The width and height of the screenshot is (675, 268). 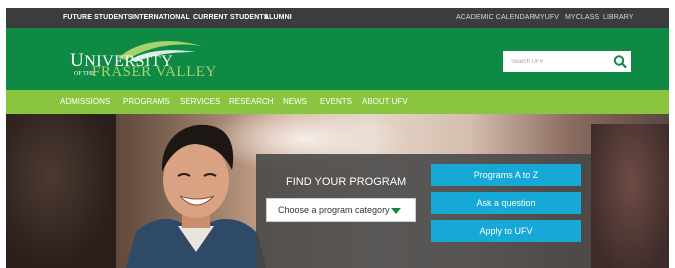 What do you see at coordinates (506, 175) in the screenshot?
I see `programs-a-to-z-button: Programs A to Z` at bounding box center [506, 175].